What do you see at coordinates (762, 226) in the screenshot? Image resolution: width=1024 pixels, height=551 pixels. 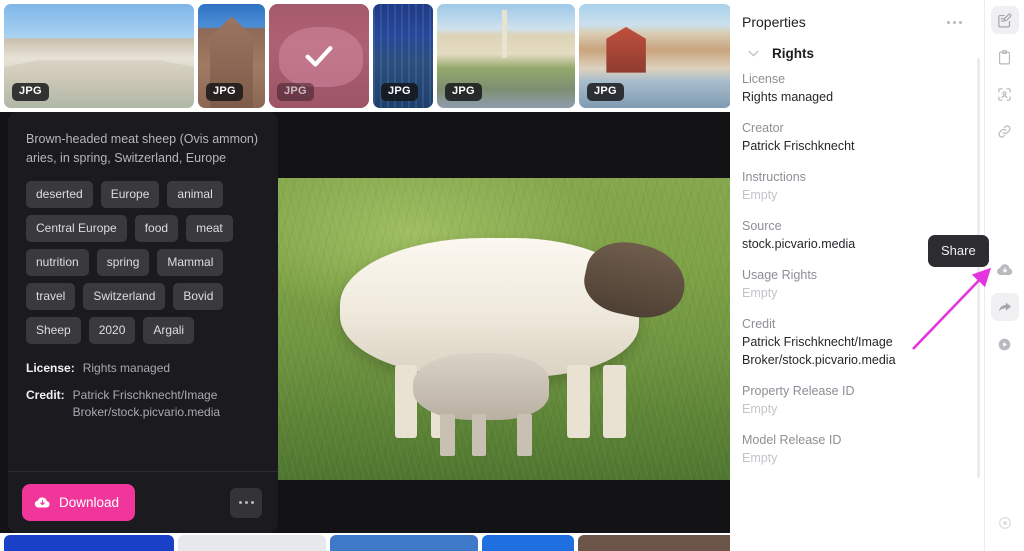 I see `property-field-label: Source` at bounding box center [762, 226].